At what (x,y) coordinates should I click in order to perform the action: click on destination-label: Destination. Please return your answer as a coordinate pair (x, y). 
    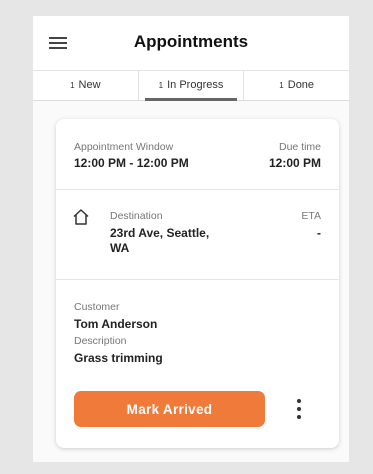
    Looking at the image, I should click on (136, 216).